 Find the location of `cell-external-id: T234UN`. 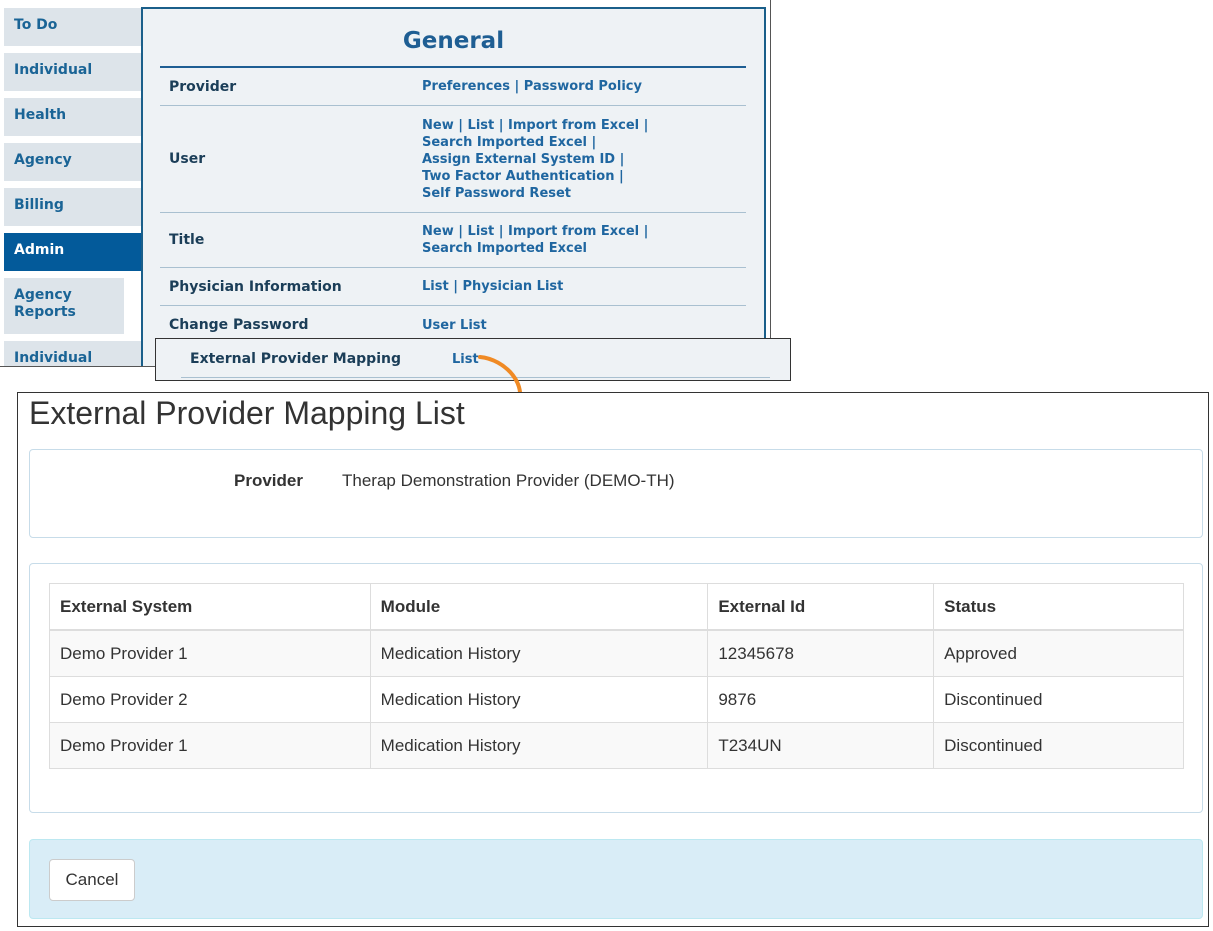

cell-external-id: T234UN is located at coordinates (821, 745).